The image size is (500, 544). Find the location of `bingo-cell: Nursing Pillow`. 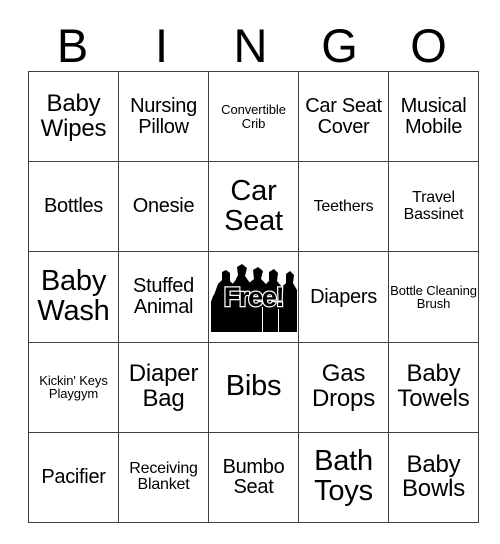

bingo-cell: Nursing Pillow is located at coordinates (163, 116).